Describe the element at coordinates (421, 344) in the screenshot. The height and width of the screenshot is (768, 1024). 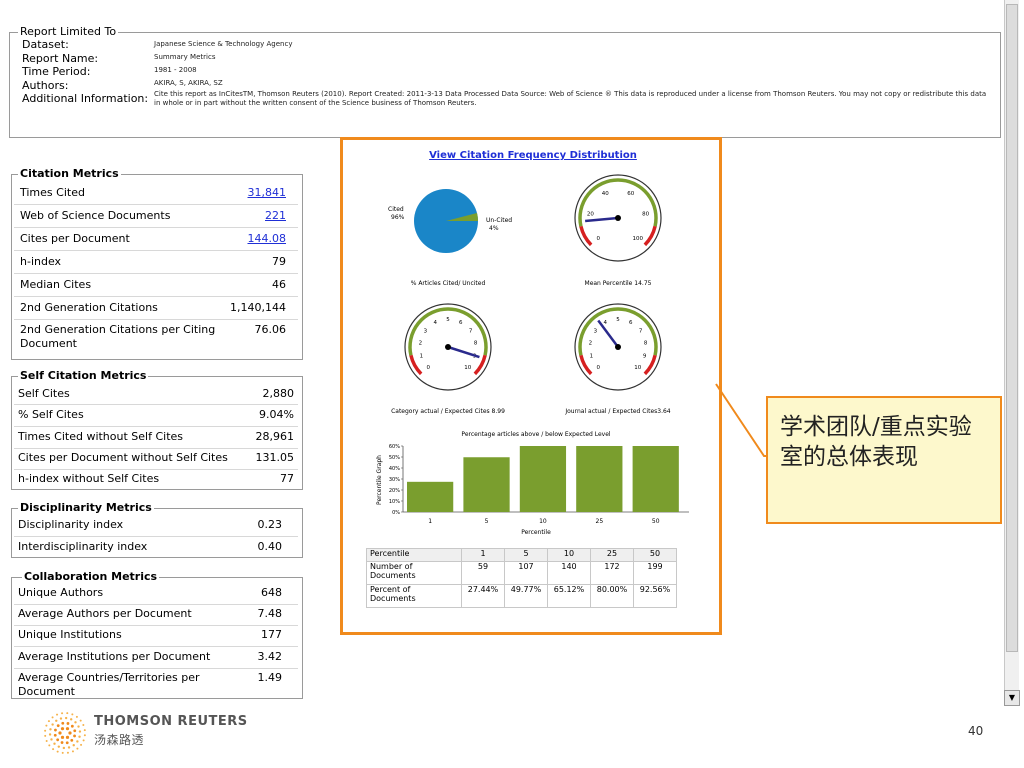
I see `gauge-category-tick-label: 2` at that location.